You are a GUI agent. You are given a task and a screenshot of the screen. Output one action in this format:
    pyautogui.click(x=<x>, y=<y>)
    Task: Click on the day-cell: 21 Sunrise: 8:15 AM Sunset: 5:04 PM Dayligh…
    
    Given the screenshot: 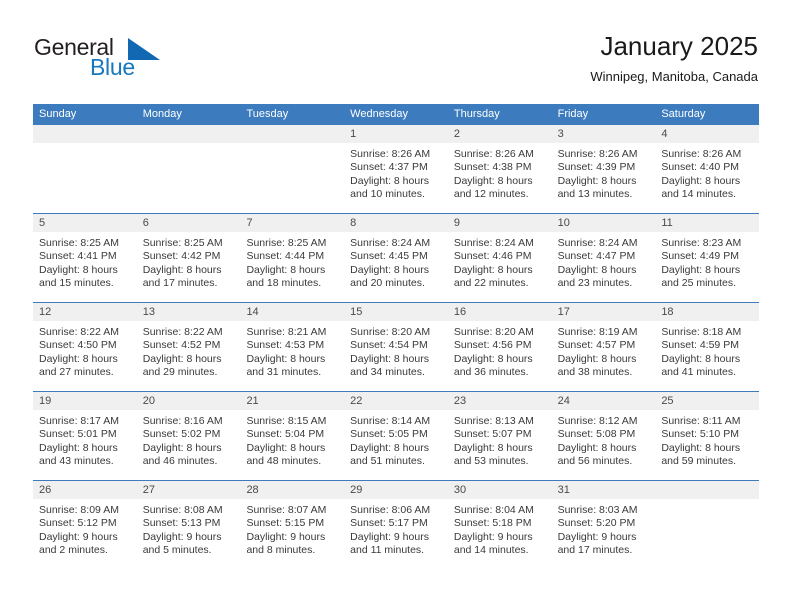 What is the action you would take?
    pyautogui.click(x=292, y=436)
    